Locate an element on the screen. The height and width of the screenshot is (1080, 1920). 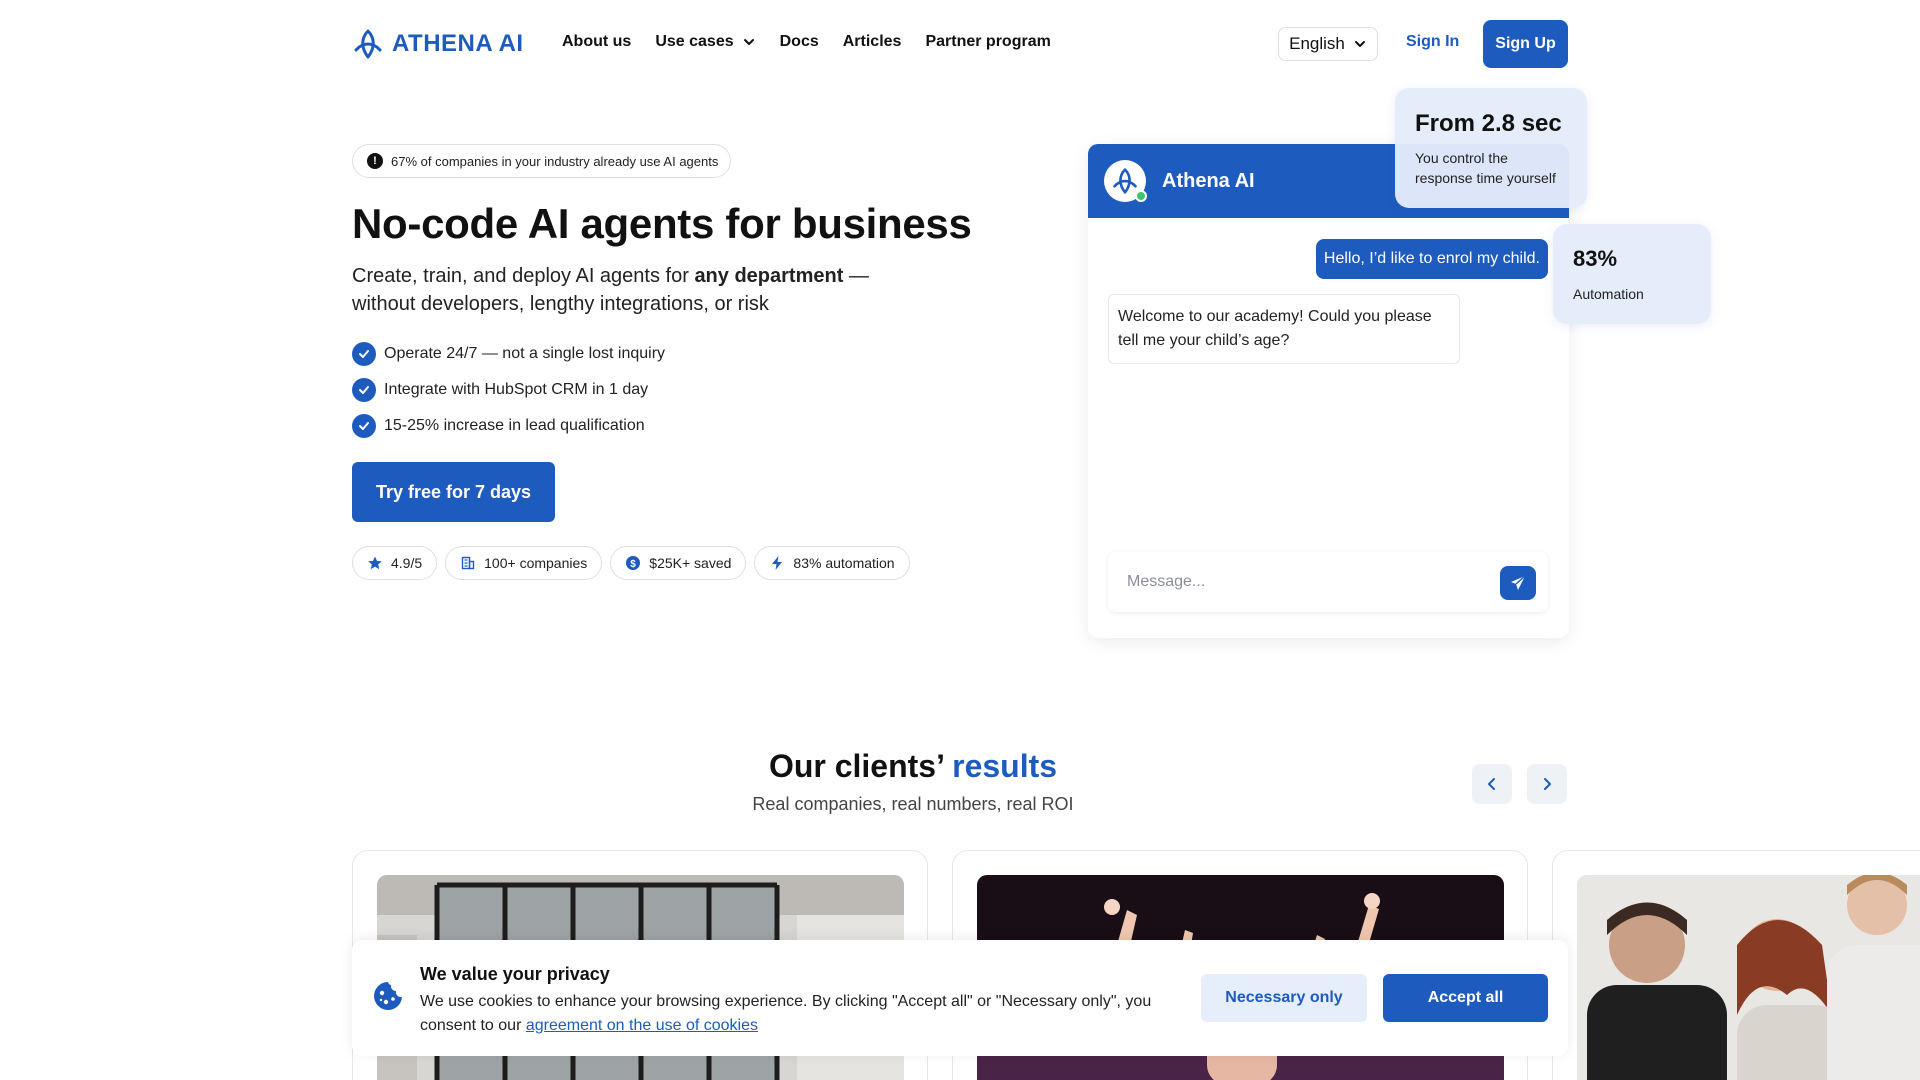
stat-label: $25K+ saved is located at coordinates (690, 563).